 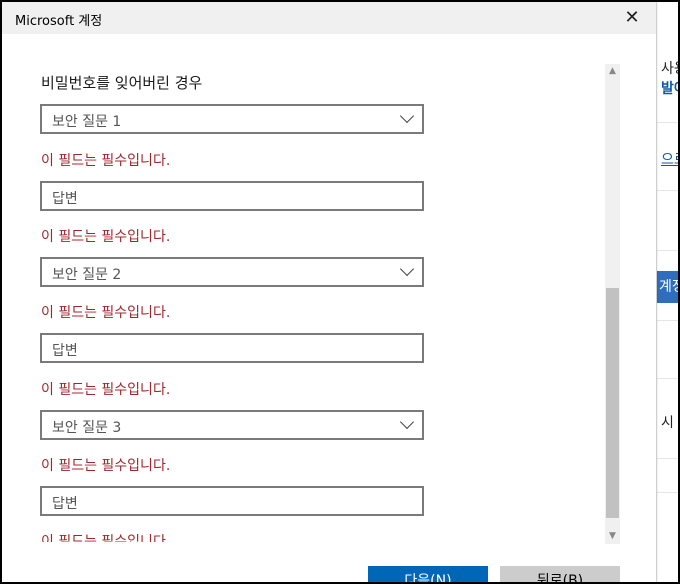 What do you see at coordinates (232, 425) in the screenshot?
I see `security-question-3-select: 보안 질문 3` at bounding box center [232, 425].